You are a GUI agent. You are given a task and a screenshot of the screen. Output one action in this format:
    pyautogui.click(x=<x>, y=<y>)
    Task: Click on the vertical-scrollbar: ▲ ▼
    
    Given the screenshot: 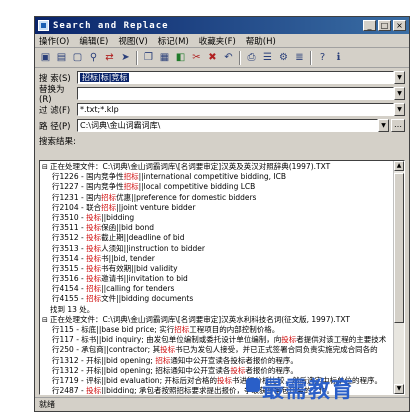 What is the action you would take?
    pyautogui.click(x=398, y=277)
    